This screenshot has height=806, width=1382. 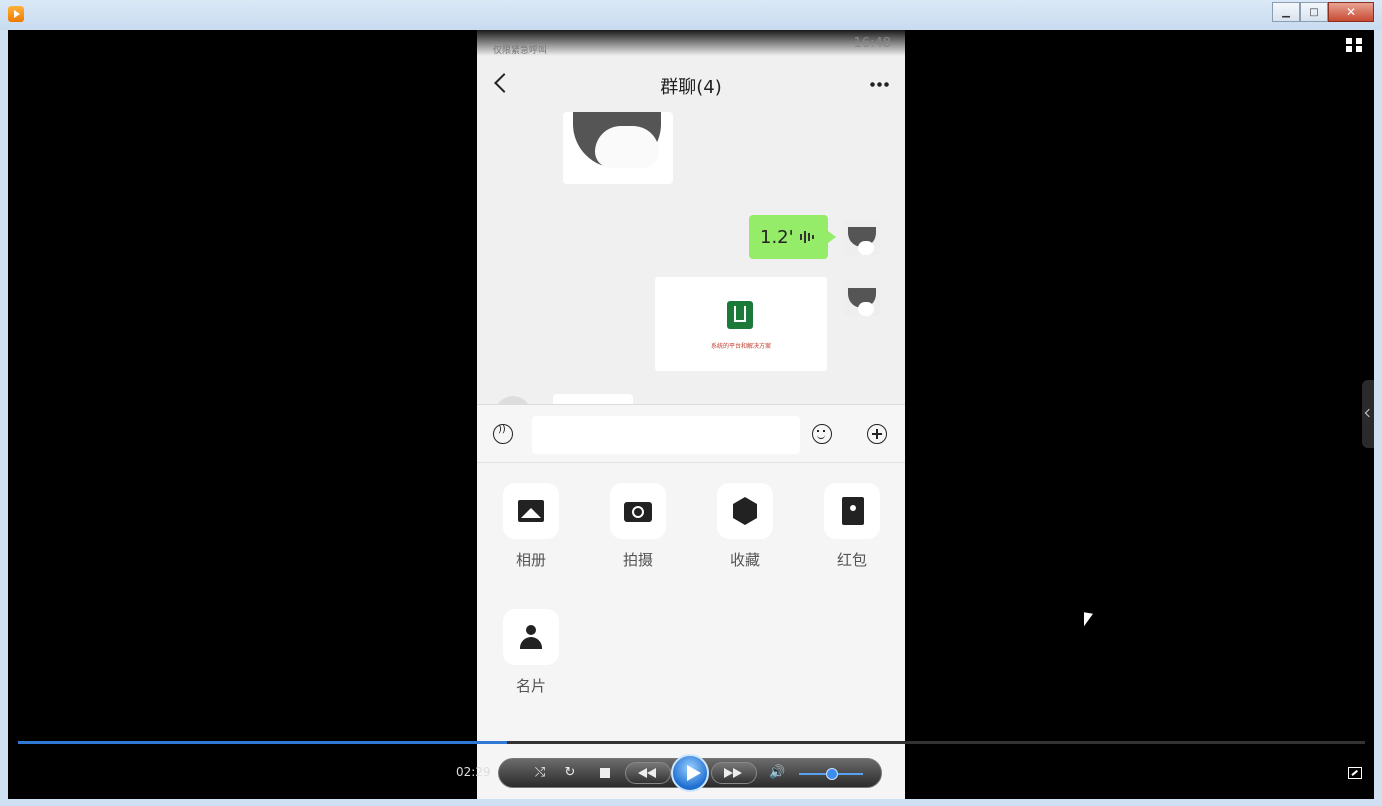 What do you see at coordinates (570, 773) in the screenshot?
I see `repeat-icon: ↻` at bounding box center [570, 773].